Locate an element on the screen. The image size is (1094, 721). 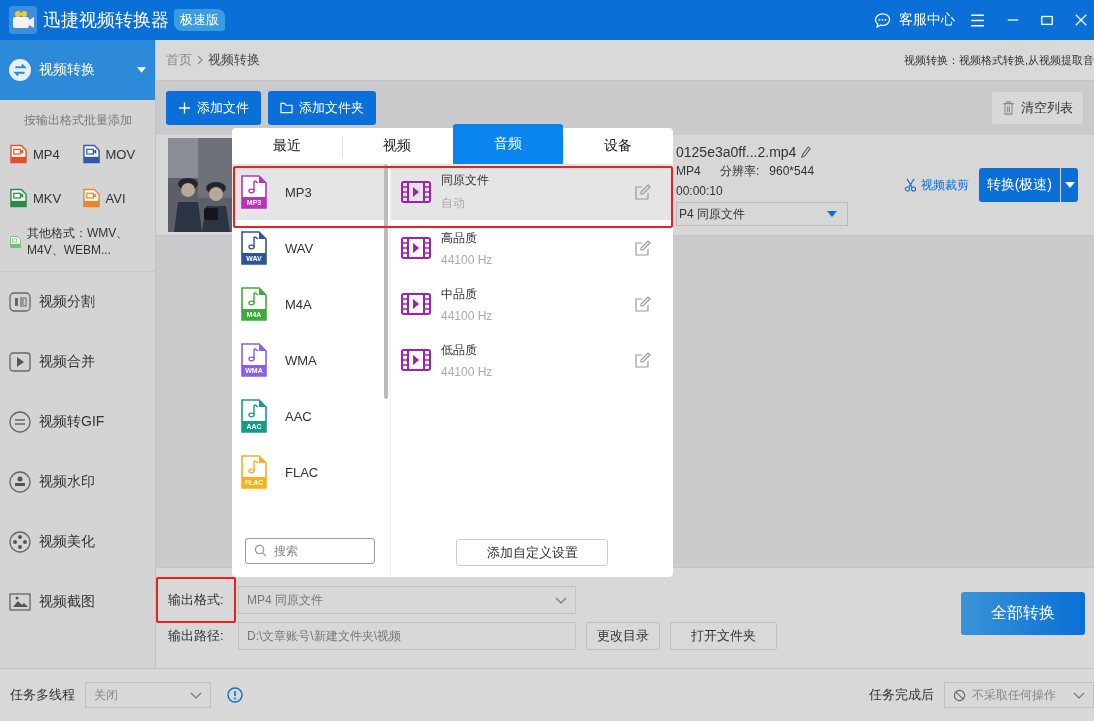
format-shortcut: MP4 is located at coordinates (46, 154).